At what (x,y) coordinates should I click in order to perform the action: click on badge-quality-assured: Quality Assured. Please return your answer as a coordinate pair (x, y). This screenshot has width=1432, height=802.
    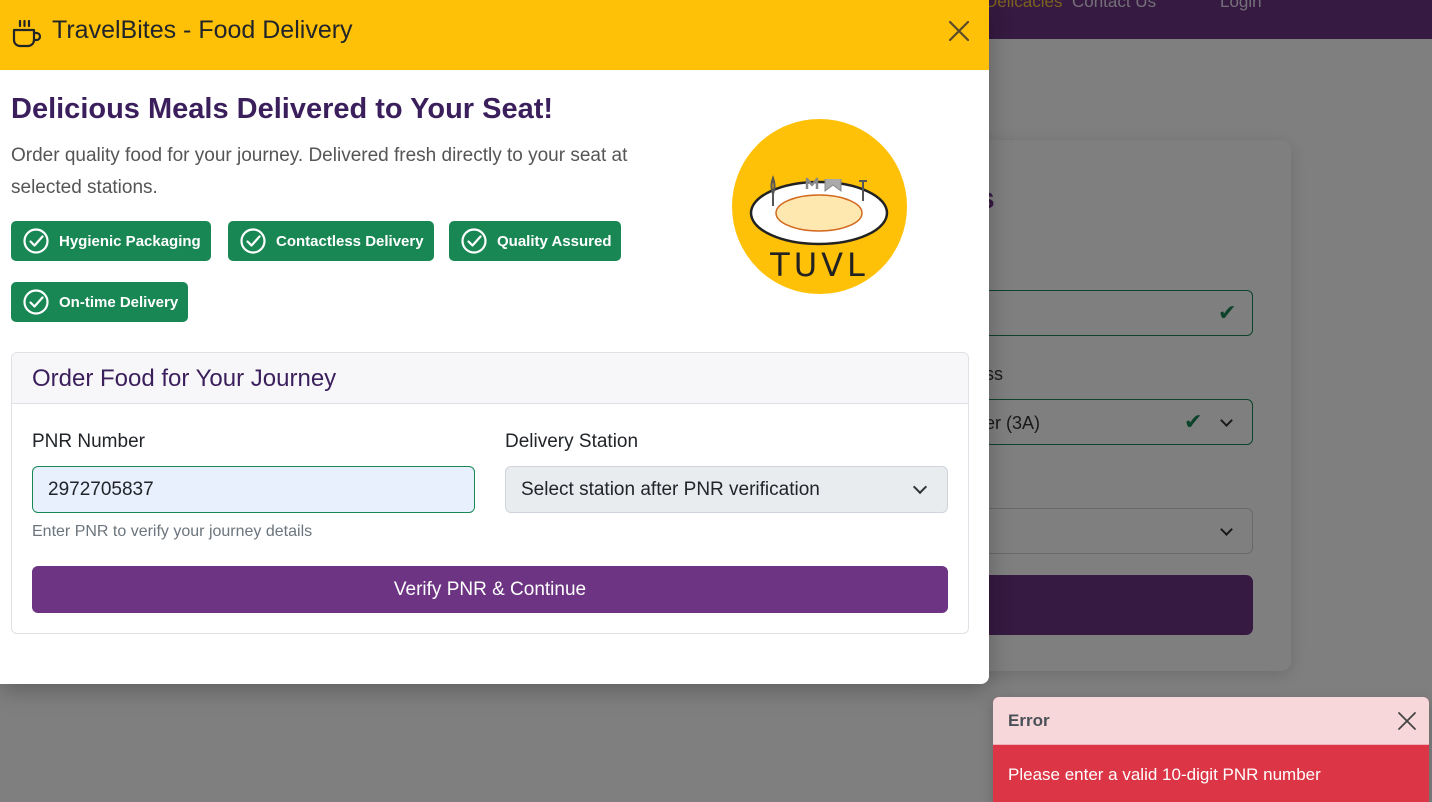
    Looking at the image, I should click on (535, 241).